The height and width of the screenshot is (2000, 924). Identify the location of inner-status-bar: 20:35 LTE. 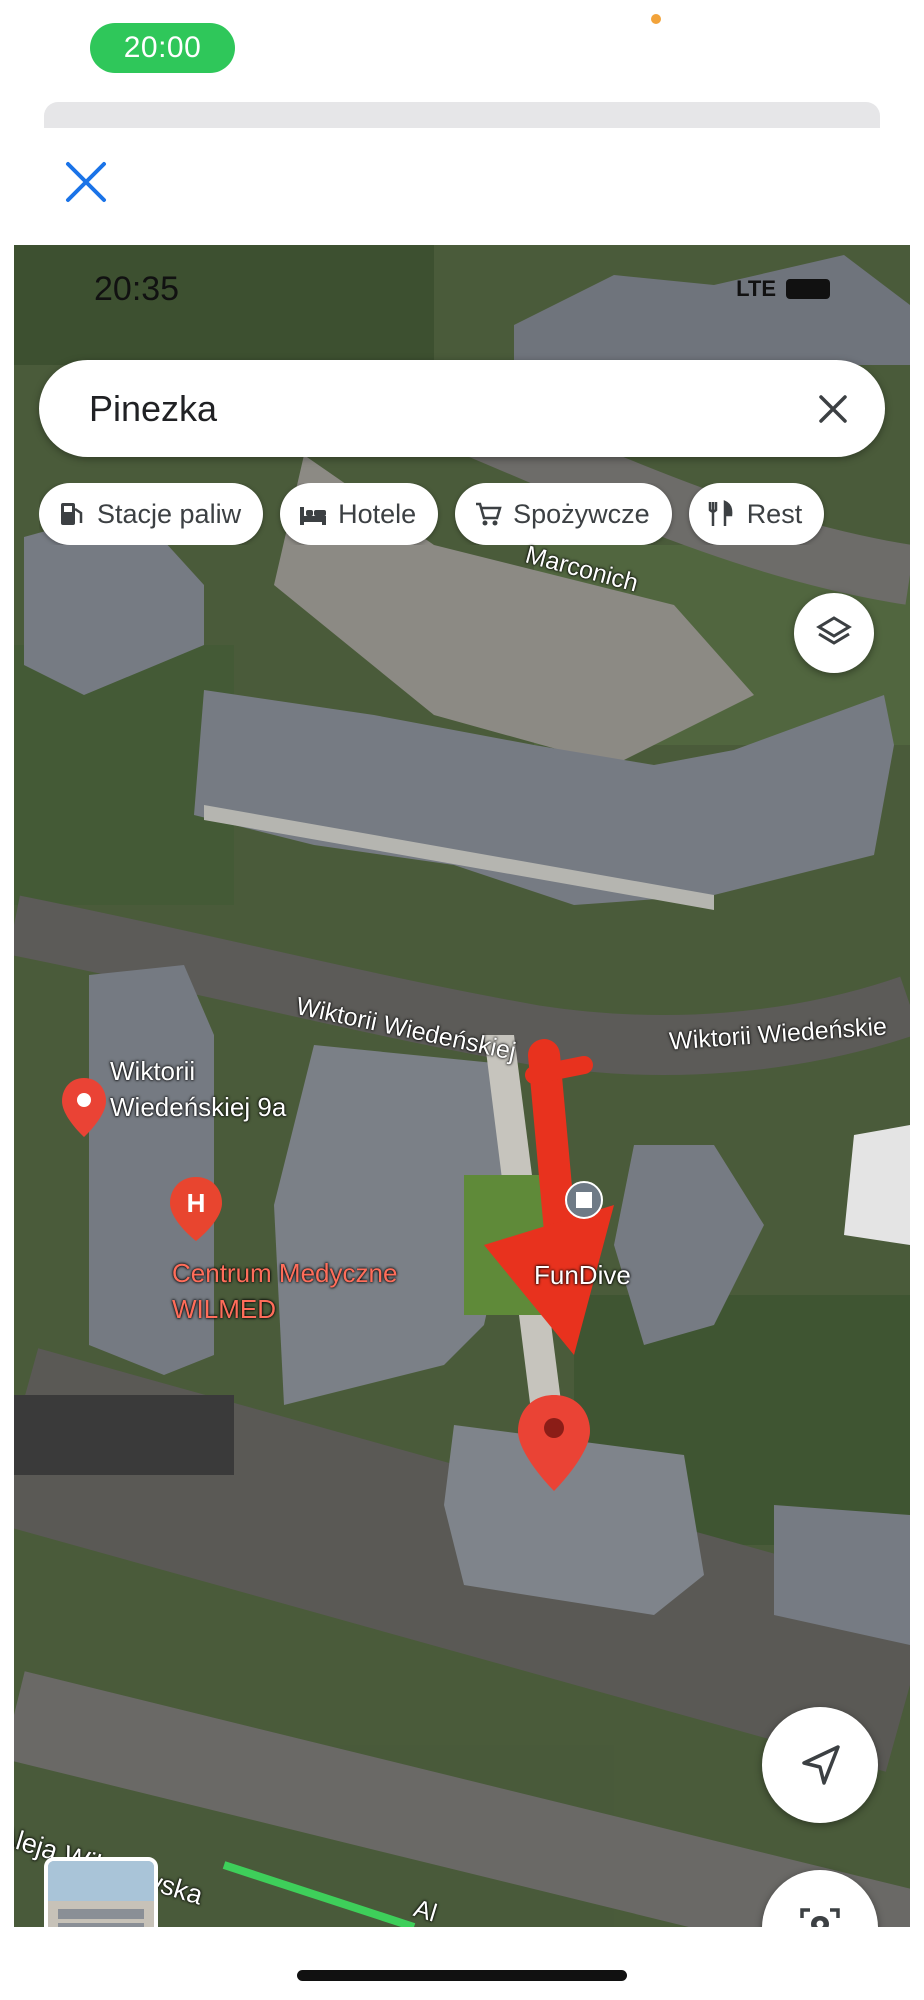
(462, 289).